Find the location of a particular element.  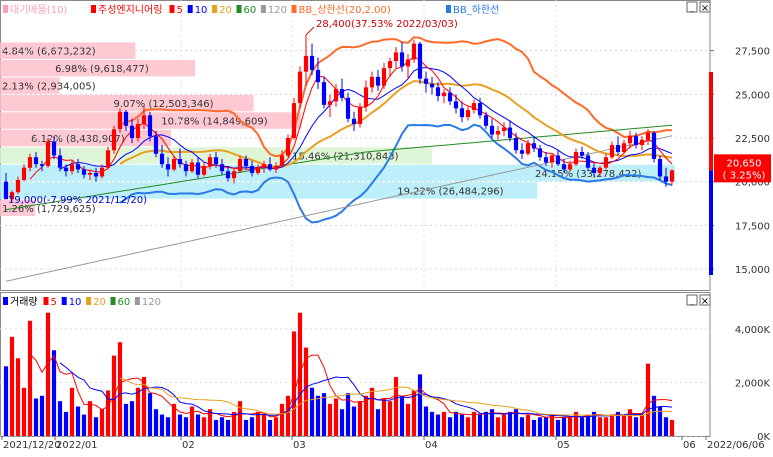

volume-profile-label: 10.78% (14,849,609) is located at coordinates (214, 122).